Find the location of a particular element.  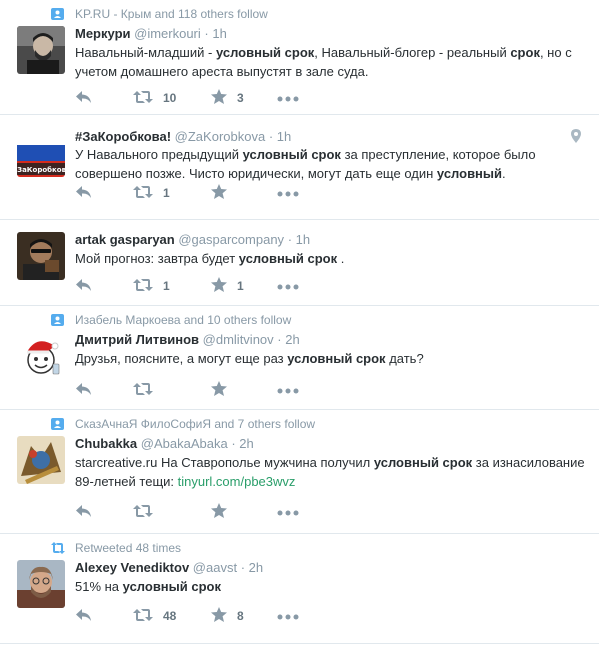

tweet-text: 51% на условный срок is located at coordinates (330, 586).